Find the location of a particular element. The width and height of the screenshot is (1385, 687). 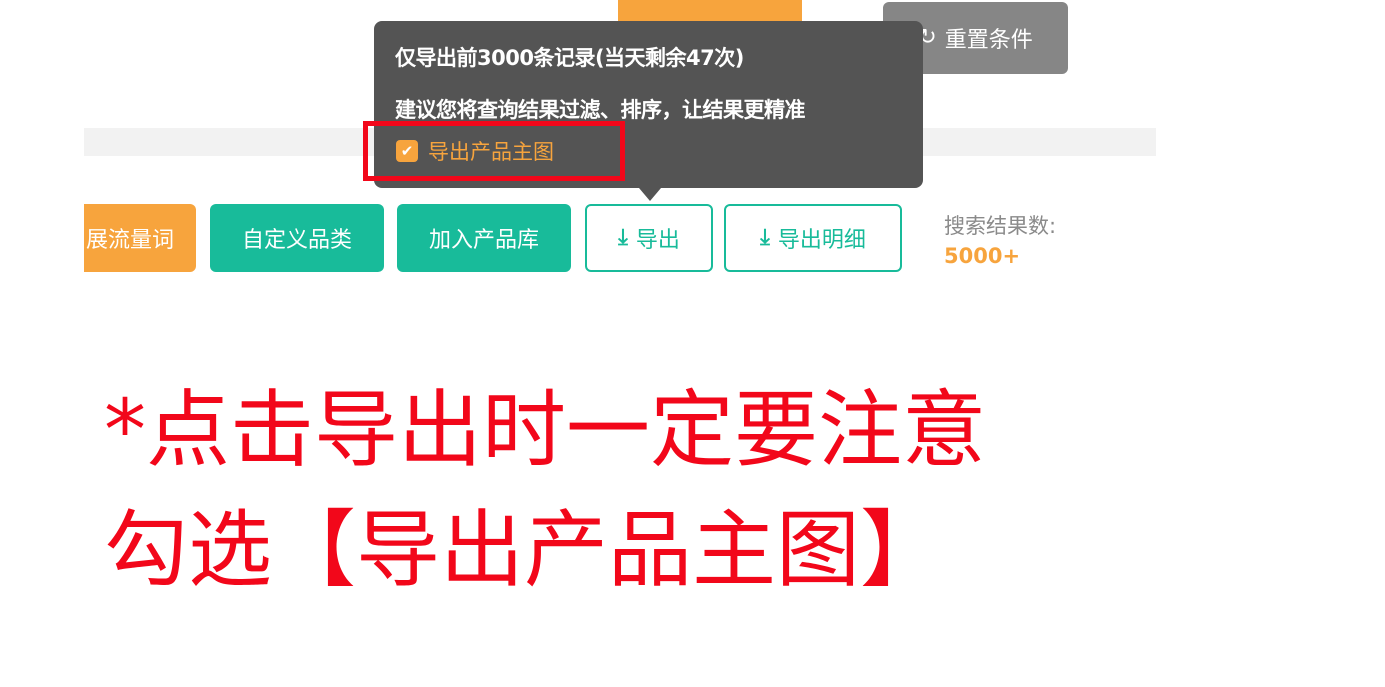

add-to-library-button: 加入产品库 is located at coordinates (484, 238).